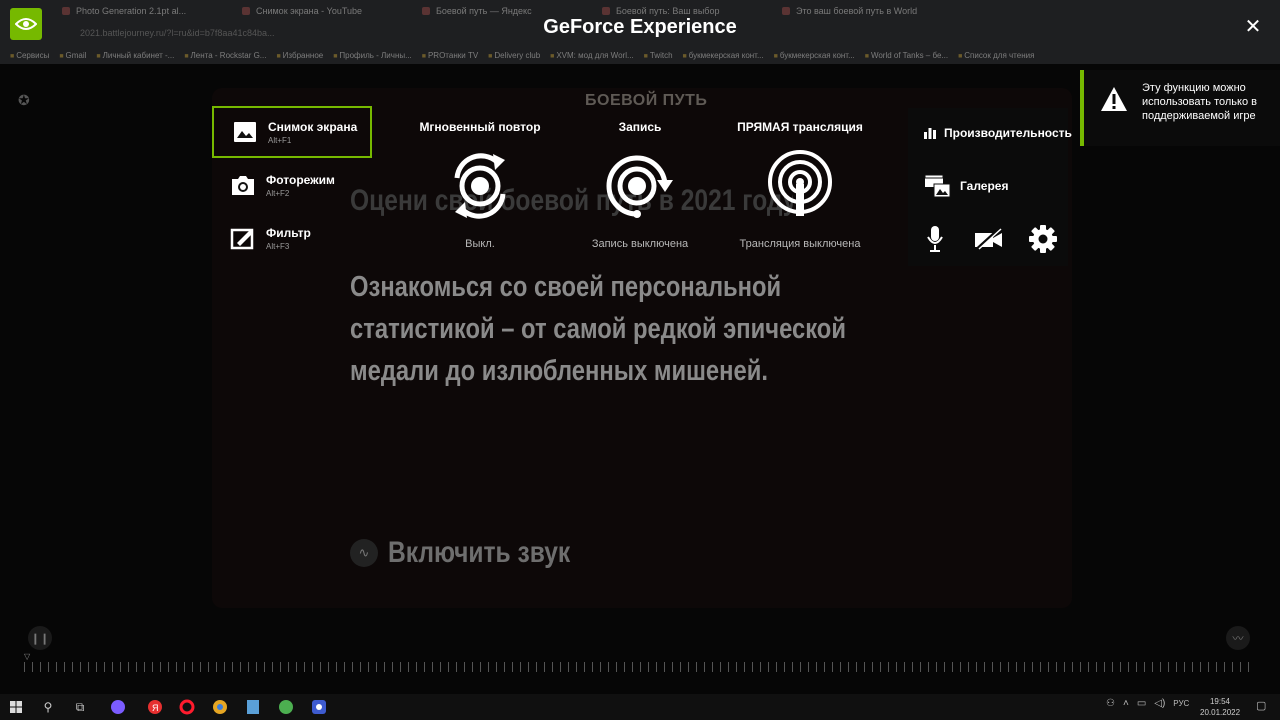 This screenshot has height=720, width=1280. I want to click on volume-icon: ◁), so click(1159, 703).